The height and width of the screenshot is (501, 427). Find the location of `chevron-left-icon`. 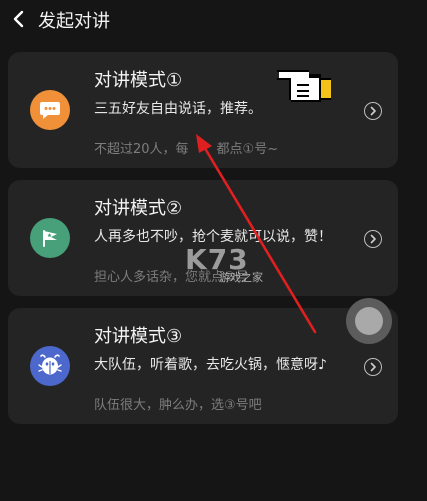

chevron-left-icon is located at coordinates (19, 19).